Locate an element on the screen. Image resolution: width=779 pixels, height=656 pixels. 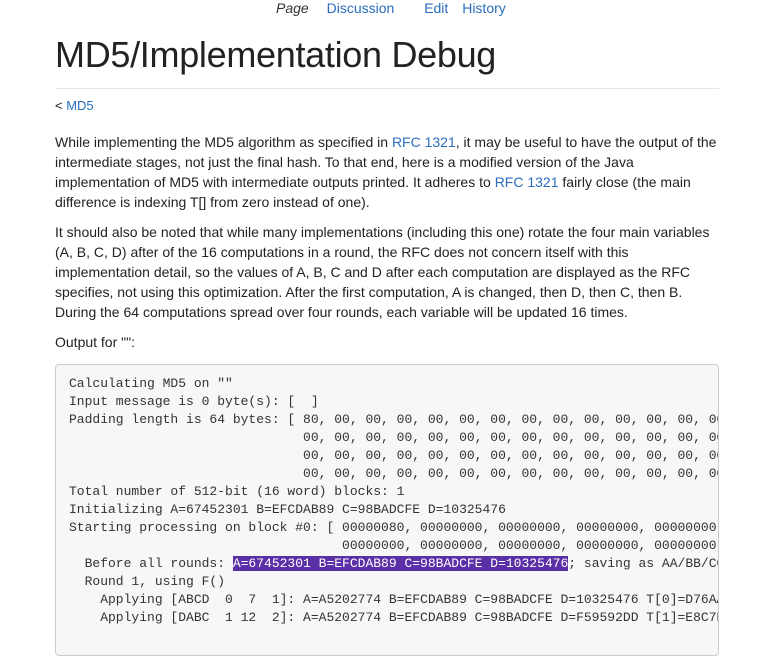
breadcrumb-link-md5: MD5 is located at coordinates (79, 105).